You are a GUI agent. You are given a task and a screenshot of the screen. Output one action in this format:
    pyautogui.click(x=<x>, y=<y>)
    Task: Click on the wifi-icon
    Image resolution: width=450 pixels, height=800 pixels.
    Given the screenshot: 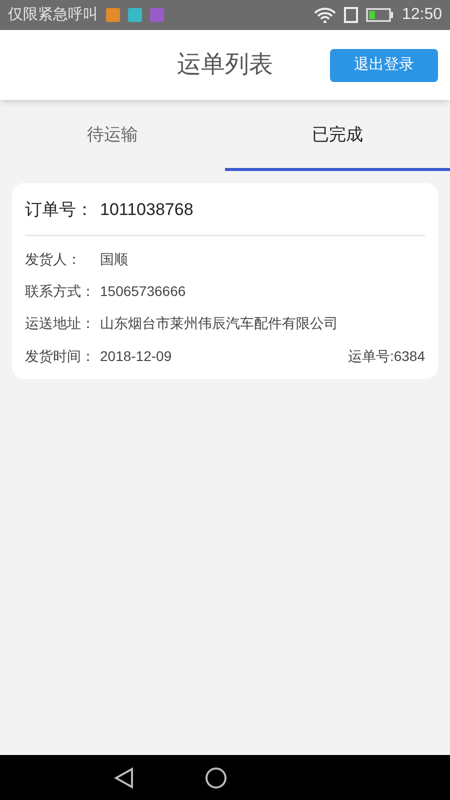 What is the action you would take?
    pyautogui.click(x=325, y=15)
    